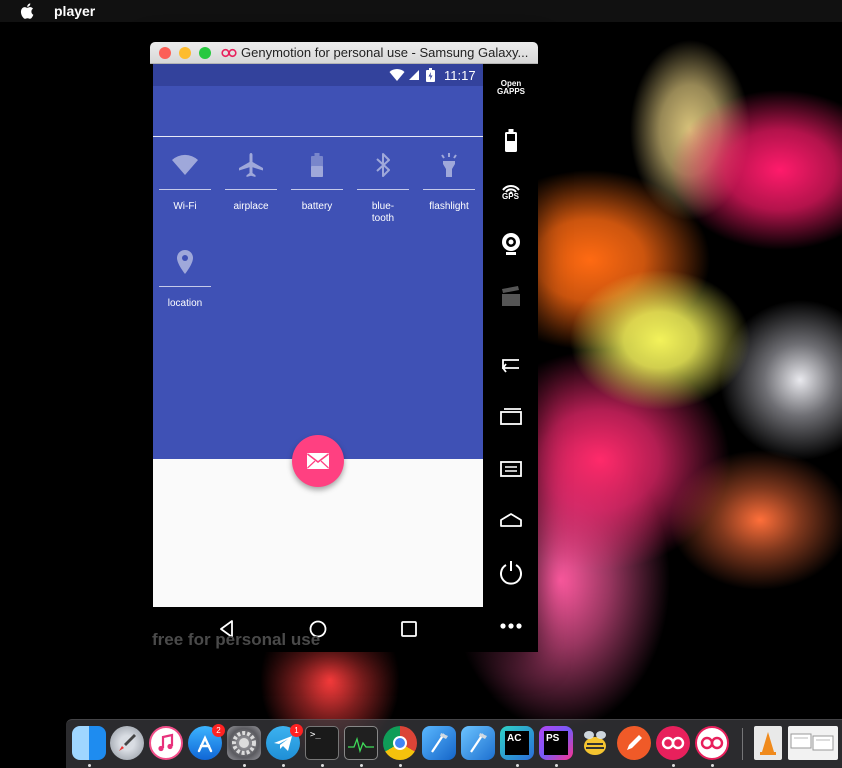 This screenshot has height=768, width=842. I want to click on phpstorm-label: PS, so click(556, 743).